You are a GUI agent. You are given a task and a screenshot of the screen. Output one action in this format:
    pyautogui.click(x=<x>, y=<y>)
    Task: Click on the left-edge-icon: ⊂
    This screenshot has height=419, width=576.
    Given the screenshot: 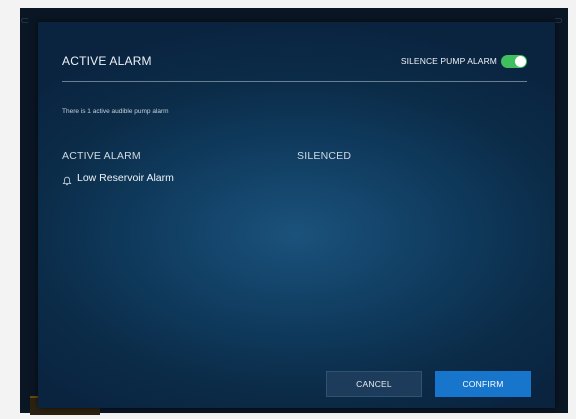 What is the action you would take?
    pyautogui.click(x=25, y=21)
    